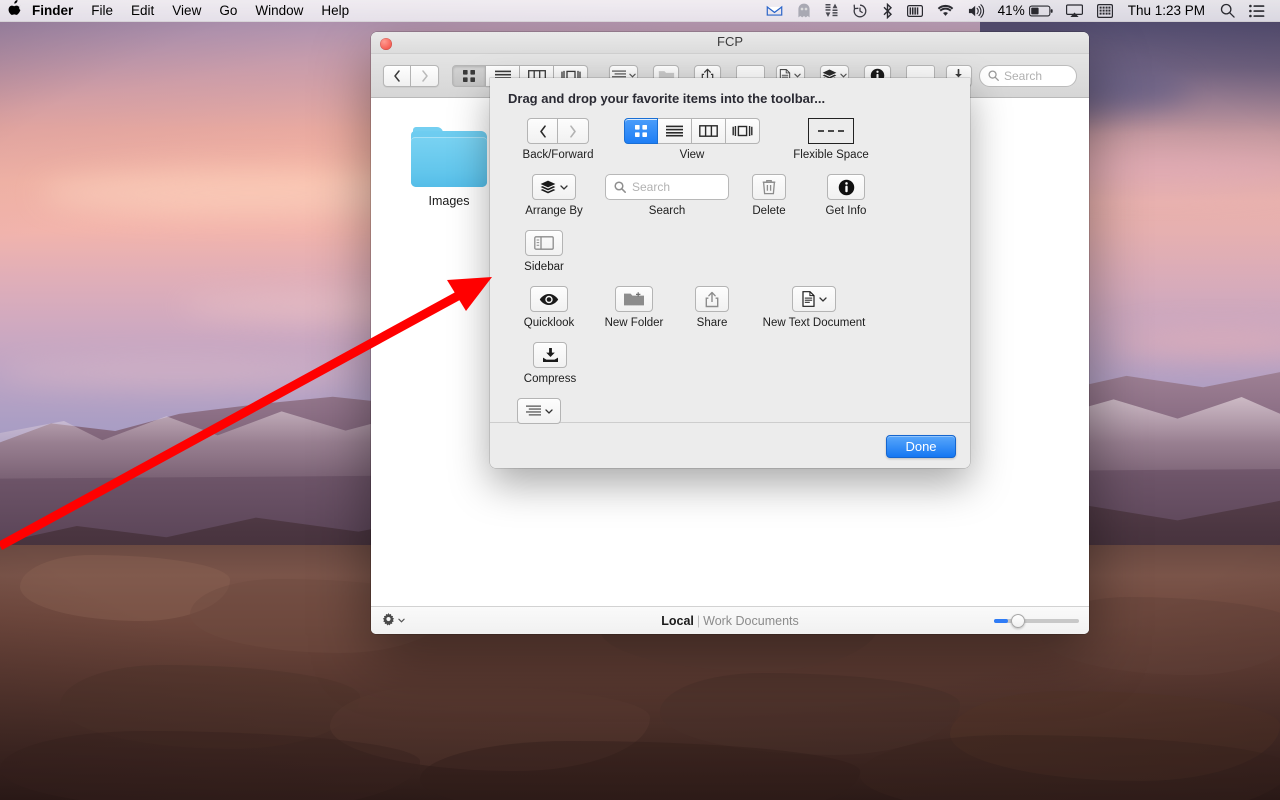 This screenshot has width=1280, height=800. I want to click on palette-view-icon-button, so click(641, 131).